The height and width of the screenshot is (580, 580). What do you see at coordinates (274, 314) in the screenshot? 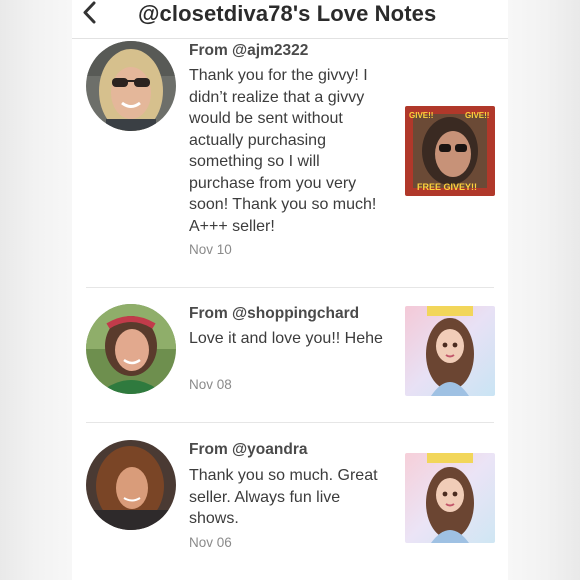
I see `note-sender: From @shoppingchard` at bounding box center [274, 314].